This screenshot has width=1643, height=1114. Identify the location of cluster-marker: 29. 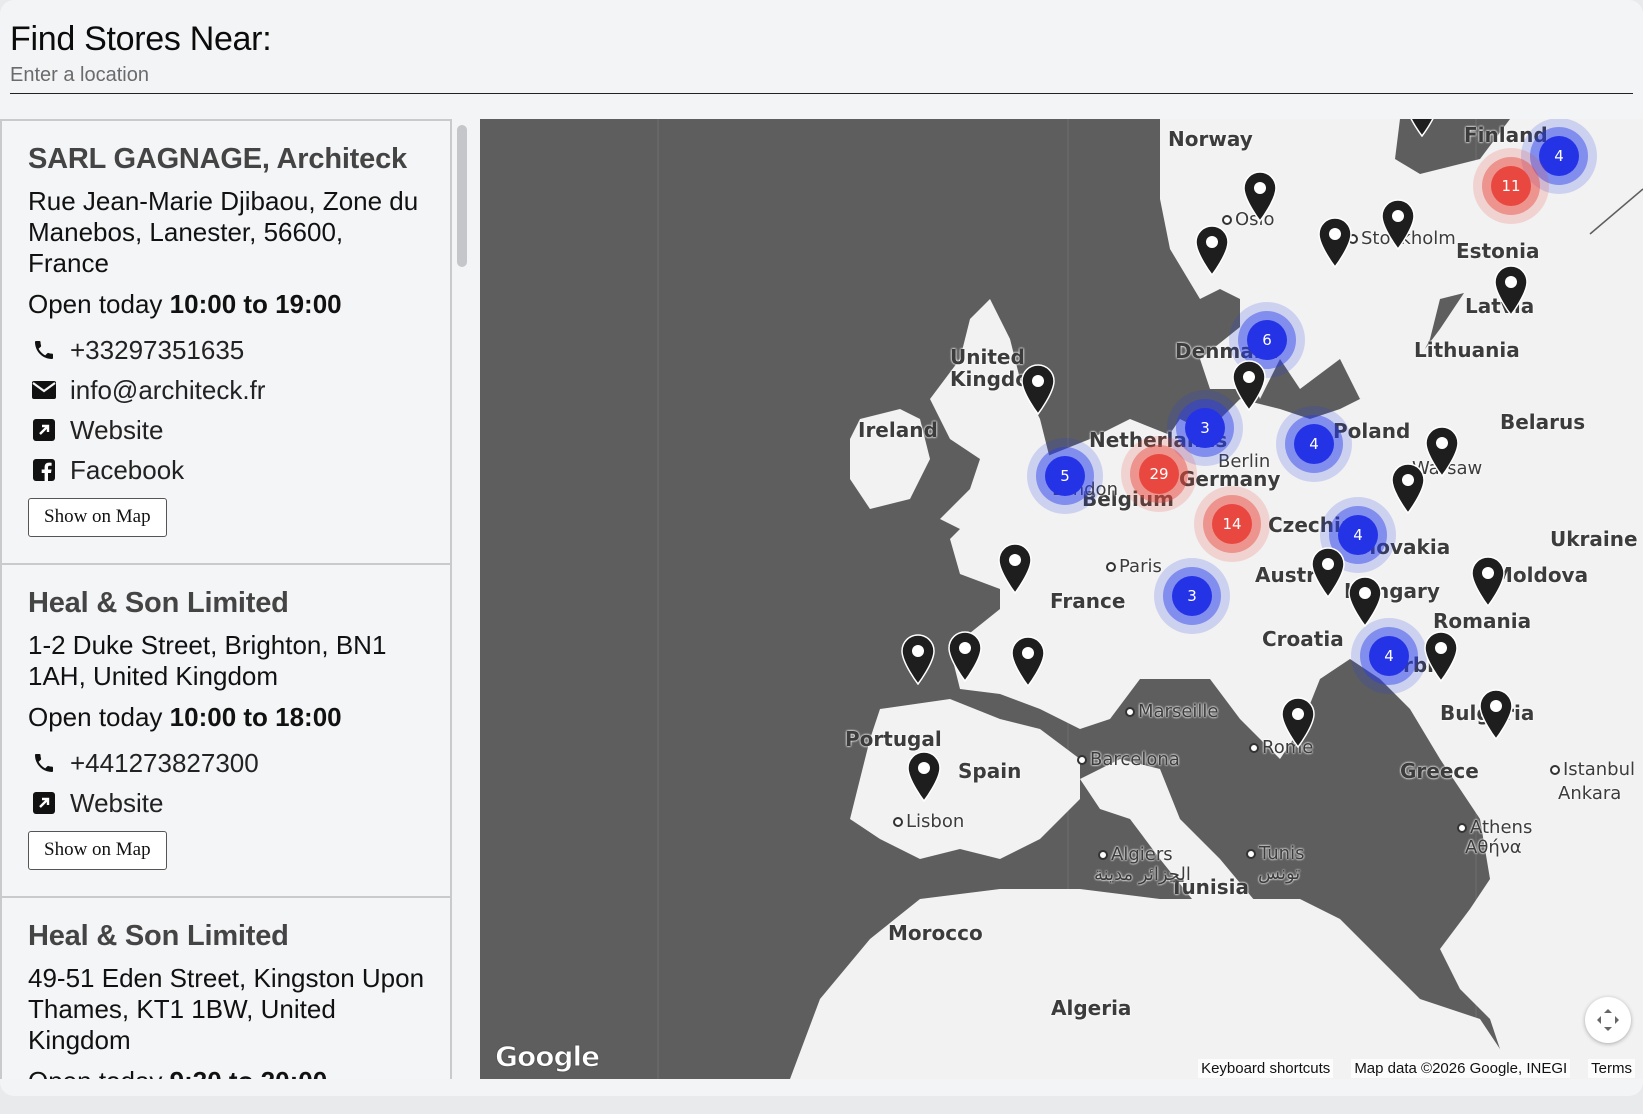
(1159, 474).